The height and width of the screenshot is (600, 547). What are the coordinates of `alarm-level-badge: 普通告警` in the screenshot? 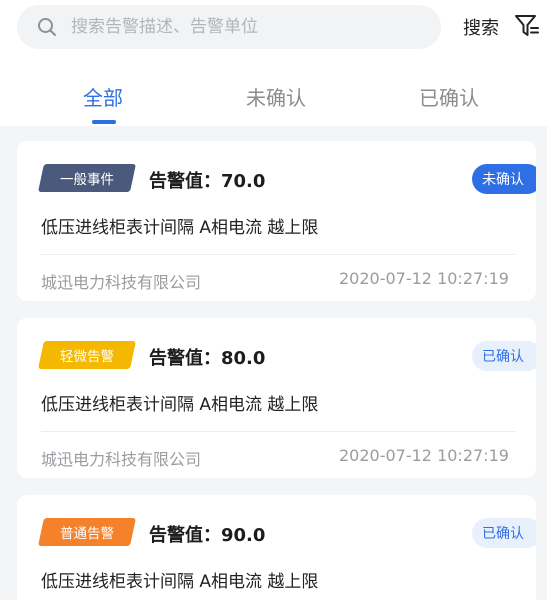 It's located at (87, 532).